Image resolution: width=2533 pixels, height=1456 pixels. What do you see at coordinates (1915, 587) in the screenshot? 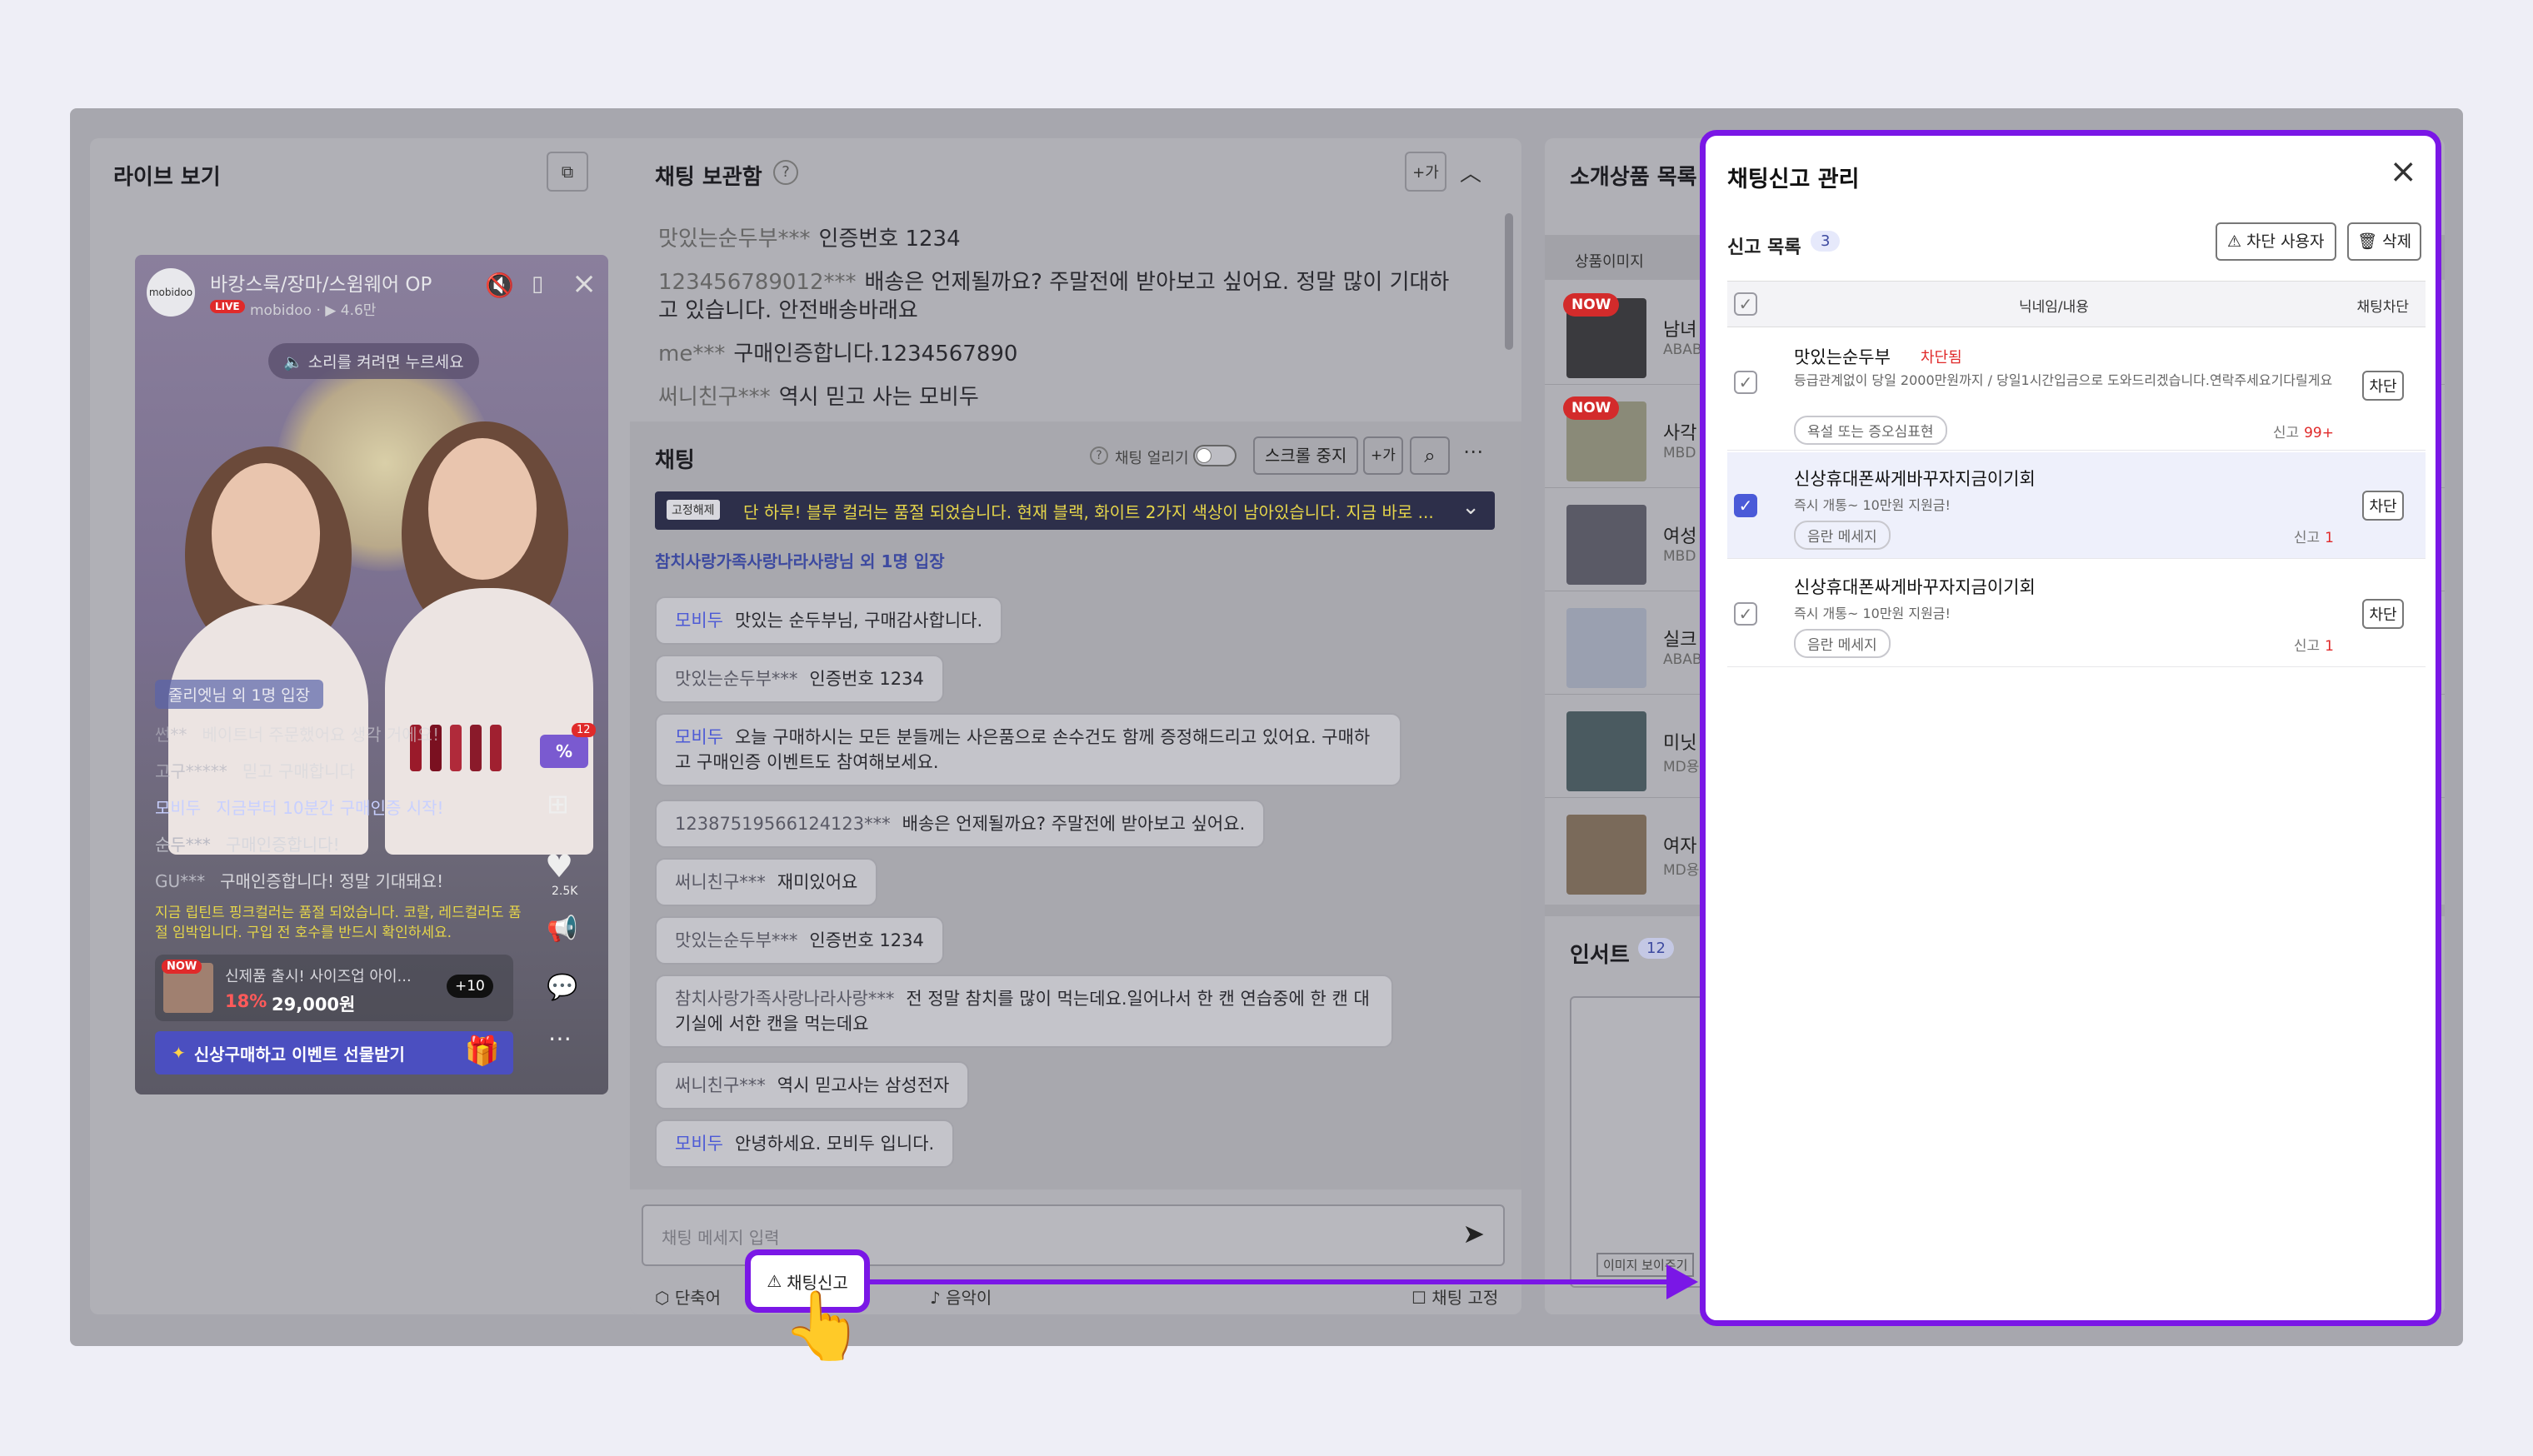
I see `reported-nickname: 신상휴대폰싸게바꾸자지금이기회` at bounding box center [1915, 587].